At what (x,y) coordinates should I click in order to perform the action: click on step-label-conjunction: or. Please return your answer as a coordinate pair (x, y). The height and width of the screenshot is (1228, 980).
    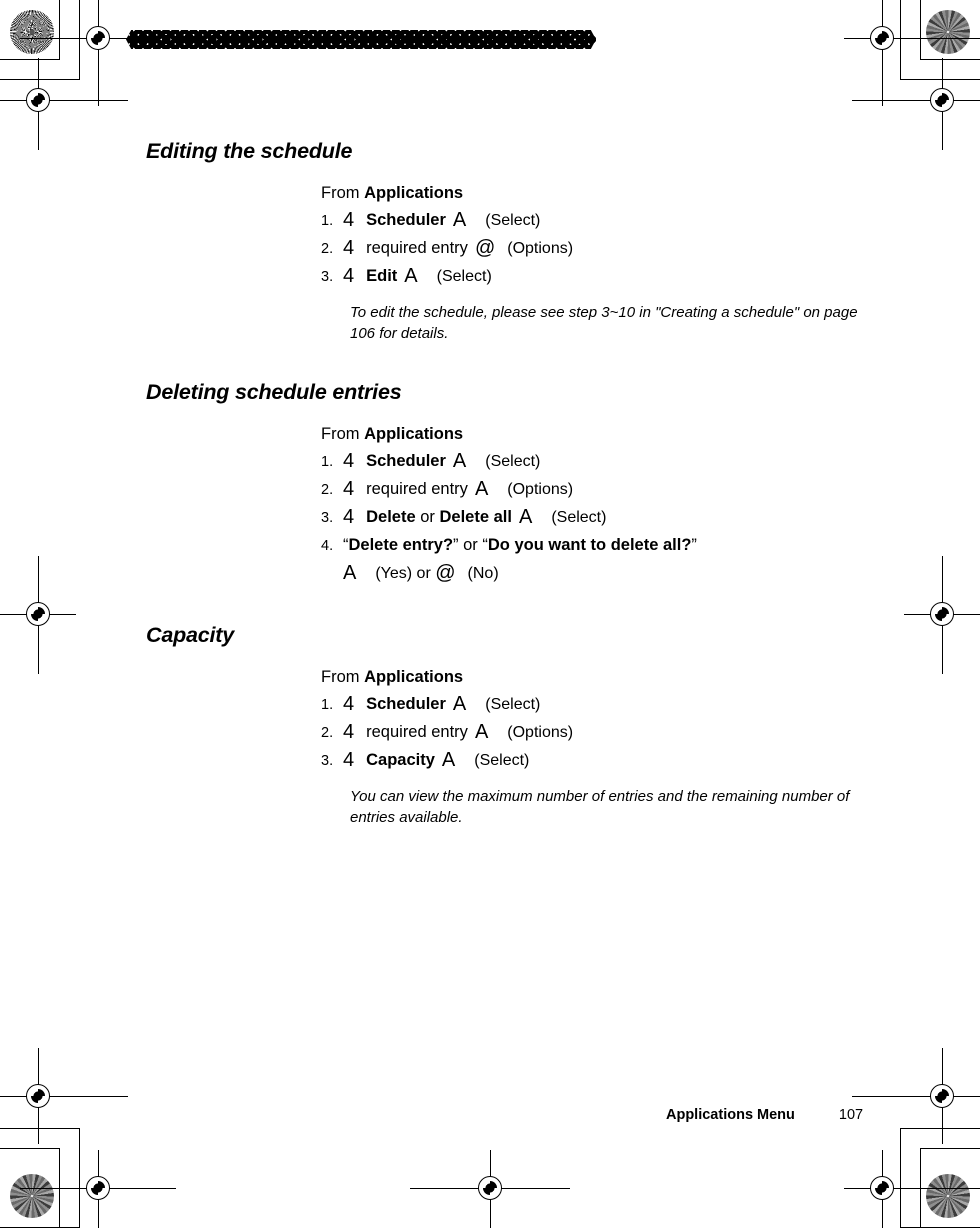
    Looking at the image, I should click on (427, 517).